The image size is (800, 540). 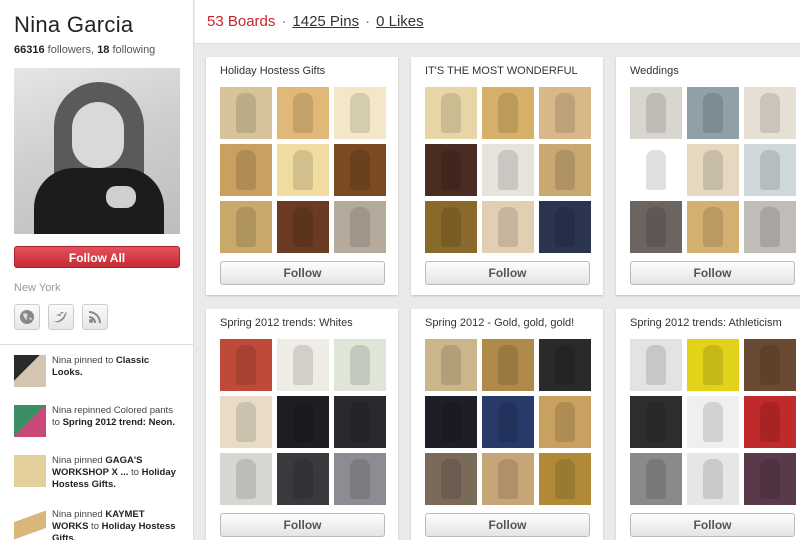 I want to click on board-title: Weddings, so click(x=708, y=74).